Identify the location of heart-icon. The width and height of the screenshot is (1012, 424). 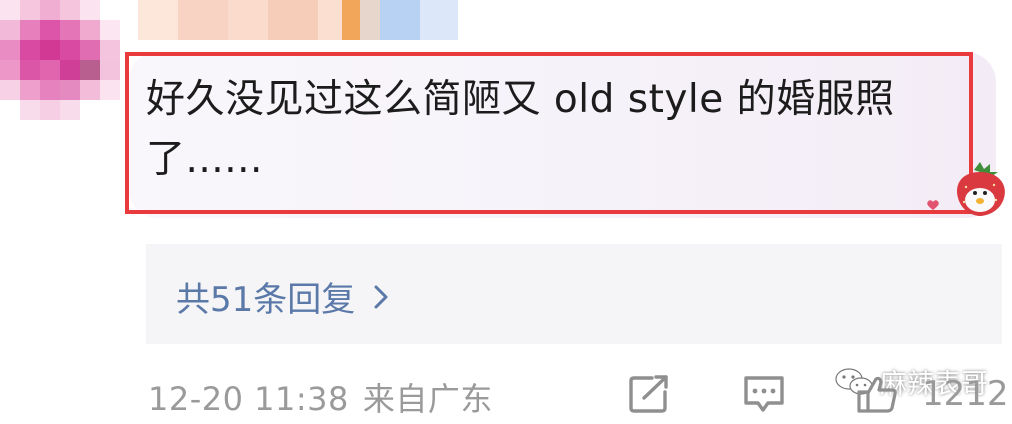
(933, 205).